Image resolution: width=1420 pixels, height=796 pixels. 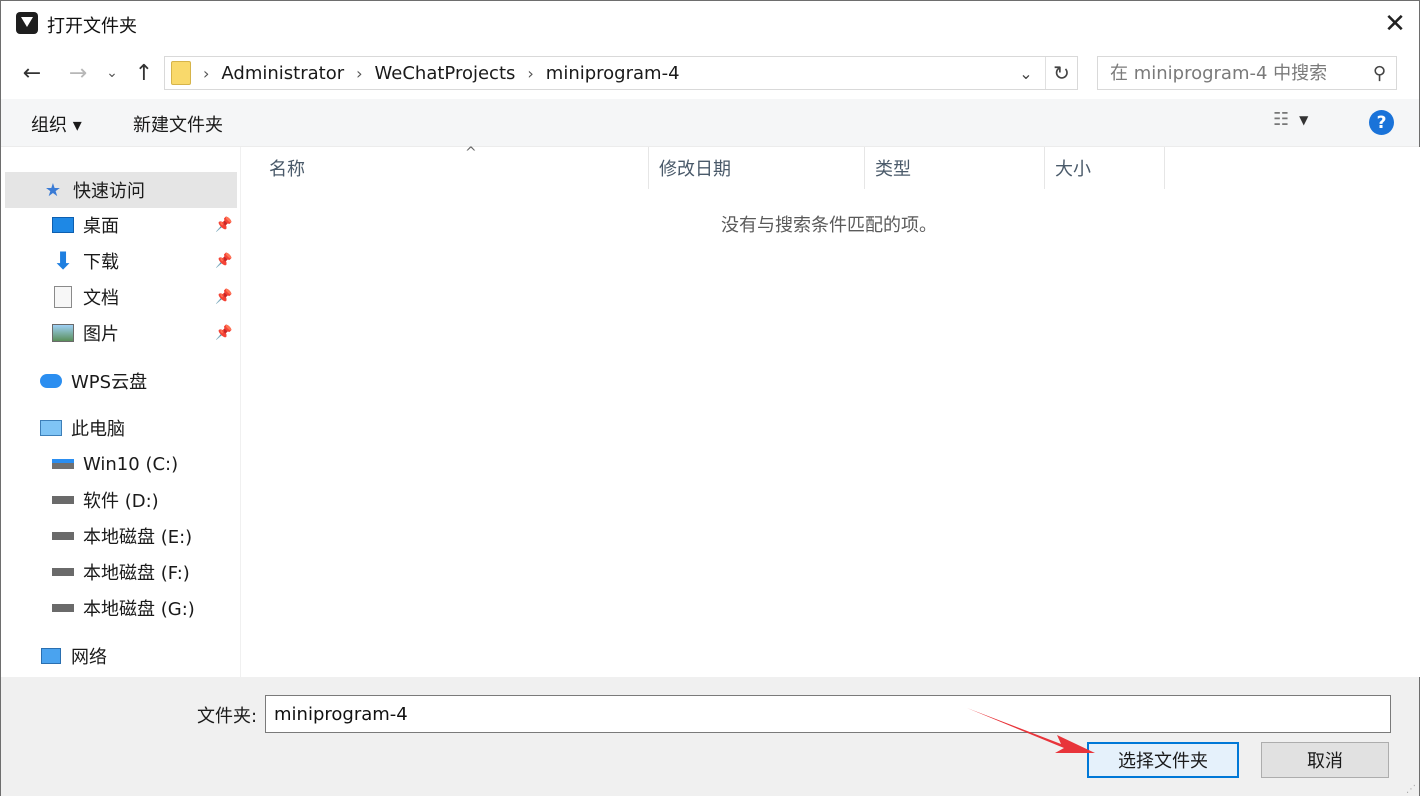 What do you see at coordinates (92, 26) in the screenshot?
I see `window-title: 打开文件夹` at bounding box center [92, 26].